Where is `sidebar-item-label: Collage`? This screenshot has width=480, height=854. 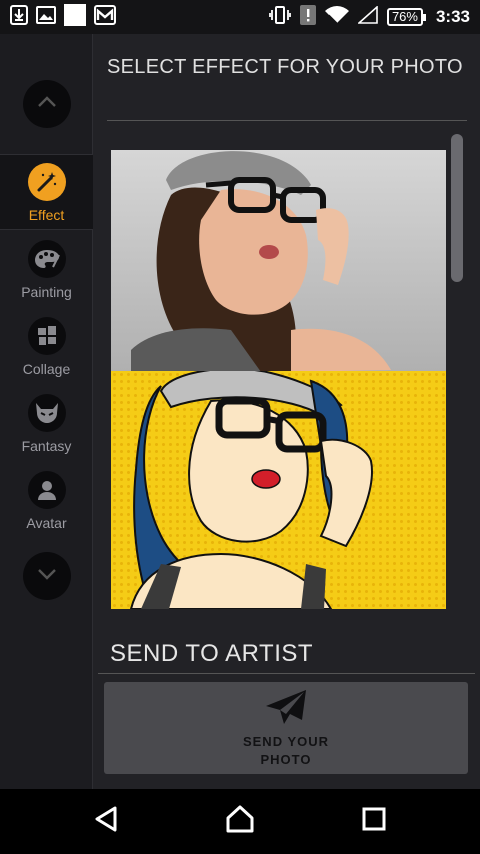
sidebar-item-label: Collage is located at coordinates (46, 369).